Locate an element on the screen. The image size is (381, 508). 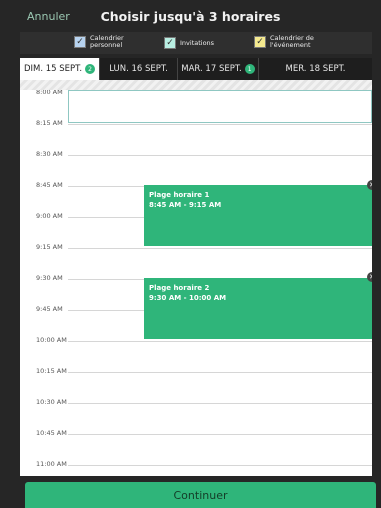
legend-personal-calendar: ✓ Calendrier personnel is located at coordinates (99, 42).